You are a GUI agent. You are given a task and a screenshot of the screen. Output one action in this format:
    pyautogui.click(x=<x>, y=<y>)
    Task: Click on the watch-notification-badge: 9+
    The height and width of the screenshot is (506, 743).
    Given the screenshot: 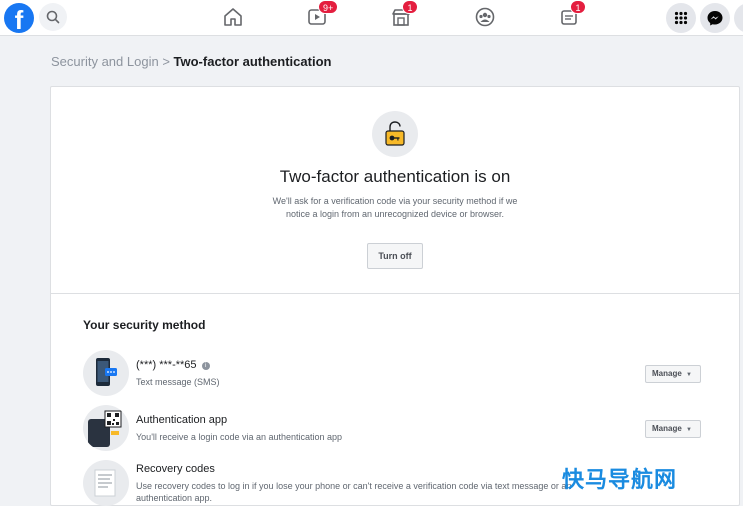 What is the action you would take?
    pyautogui.click(x=328, y=7)
    